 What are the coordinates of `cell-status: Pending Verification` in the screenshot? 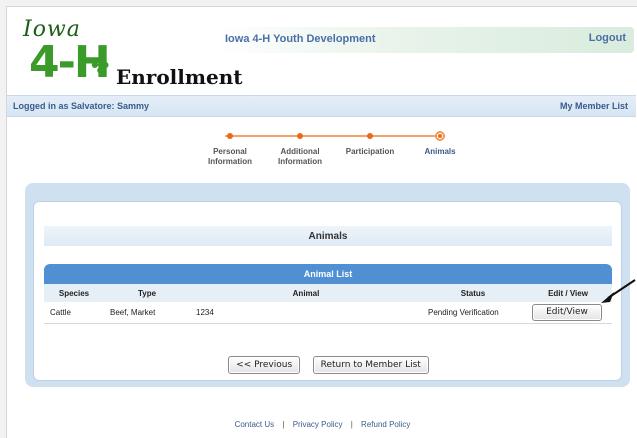 It's located at (463, 312).